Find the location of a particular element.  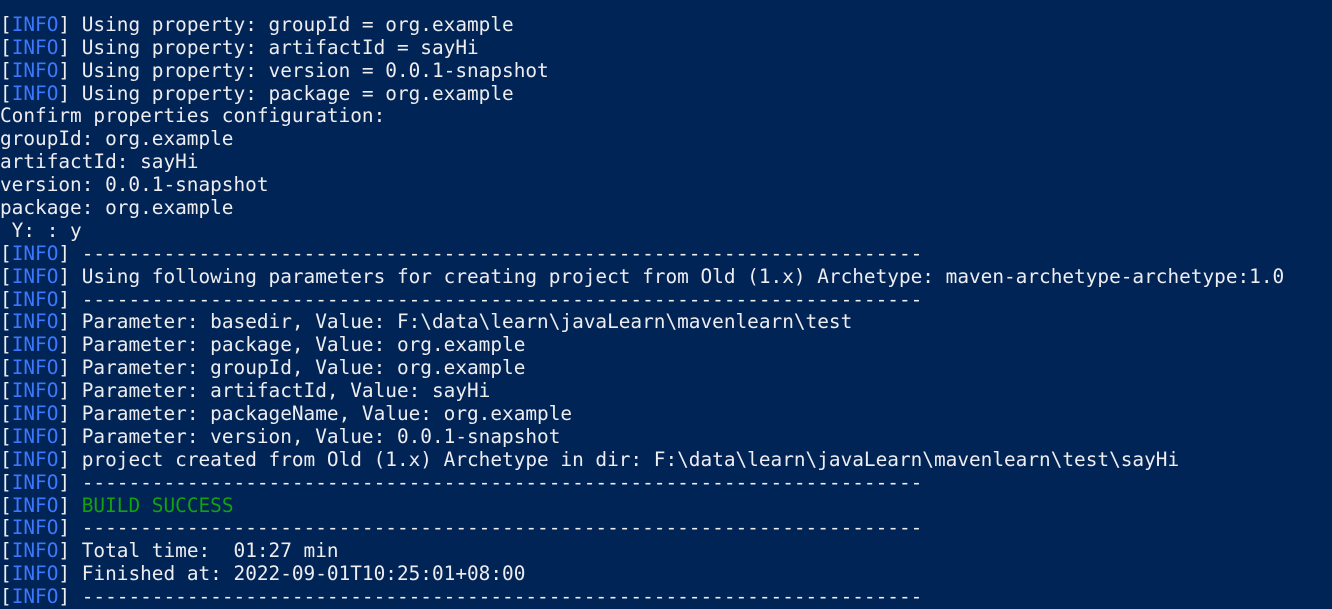

log-message: version: 0.0.1-snapshot is located at coordinates (134, 185).